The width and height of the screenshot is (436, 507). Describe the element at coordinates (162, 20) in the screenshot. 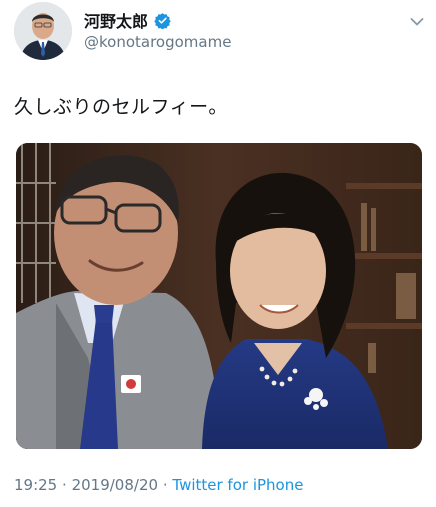

I see `verified-badge-icon` at that location.